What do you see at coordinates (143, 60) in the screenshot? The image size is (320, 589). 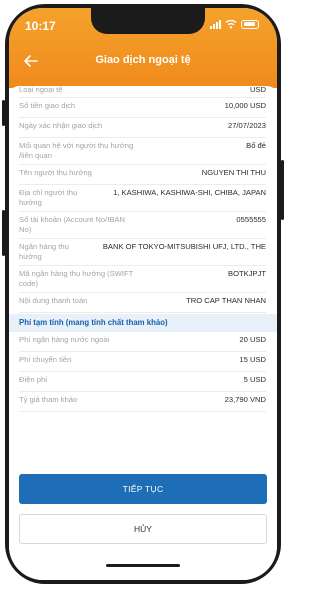 I see `page-title: Giao dịch ngoại tệ` at bounding box center [143, 60].